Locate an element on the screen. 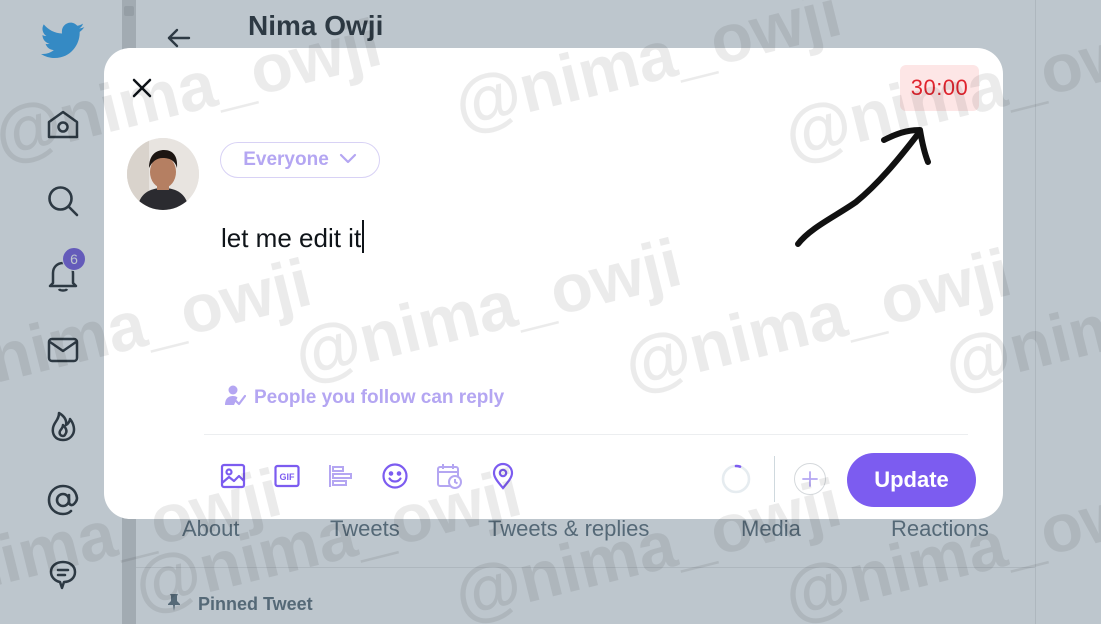  annotation-arrow-icon is located at coordinates (863, 187).